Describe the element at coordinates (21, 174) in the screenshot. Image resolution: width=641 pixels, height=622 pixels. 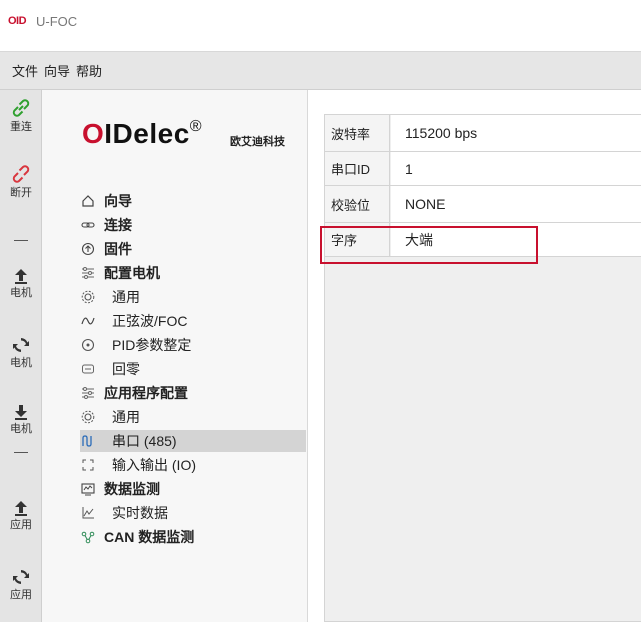
I see `unlink-icon` at that location.